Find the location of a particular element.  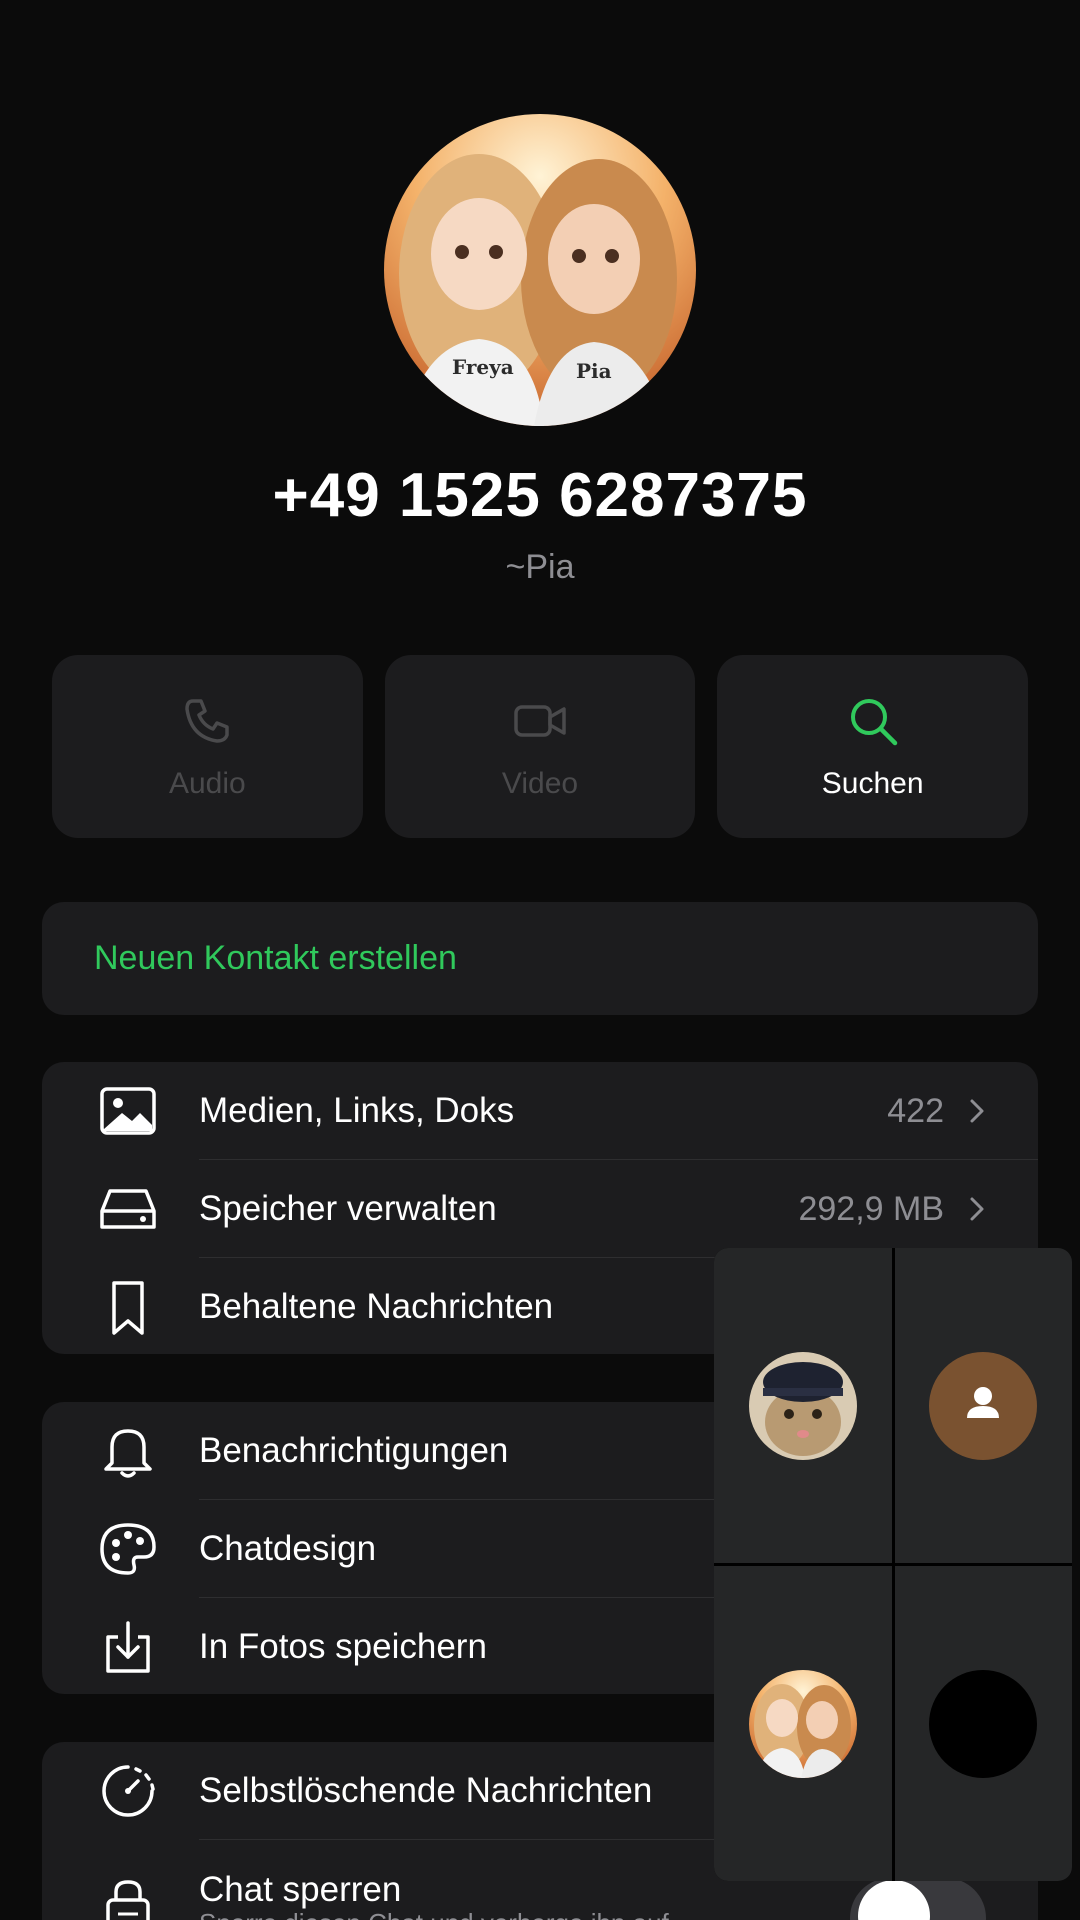

create-contact-button: Neuen Kontakt erstellen is located at coordinates (540, 958).